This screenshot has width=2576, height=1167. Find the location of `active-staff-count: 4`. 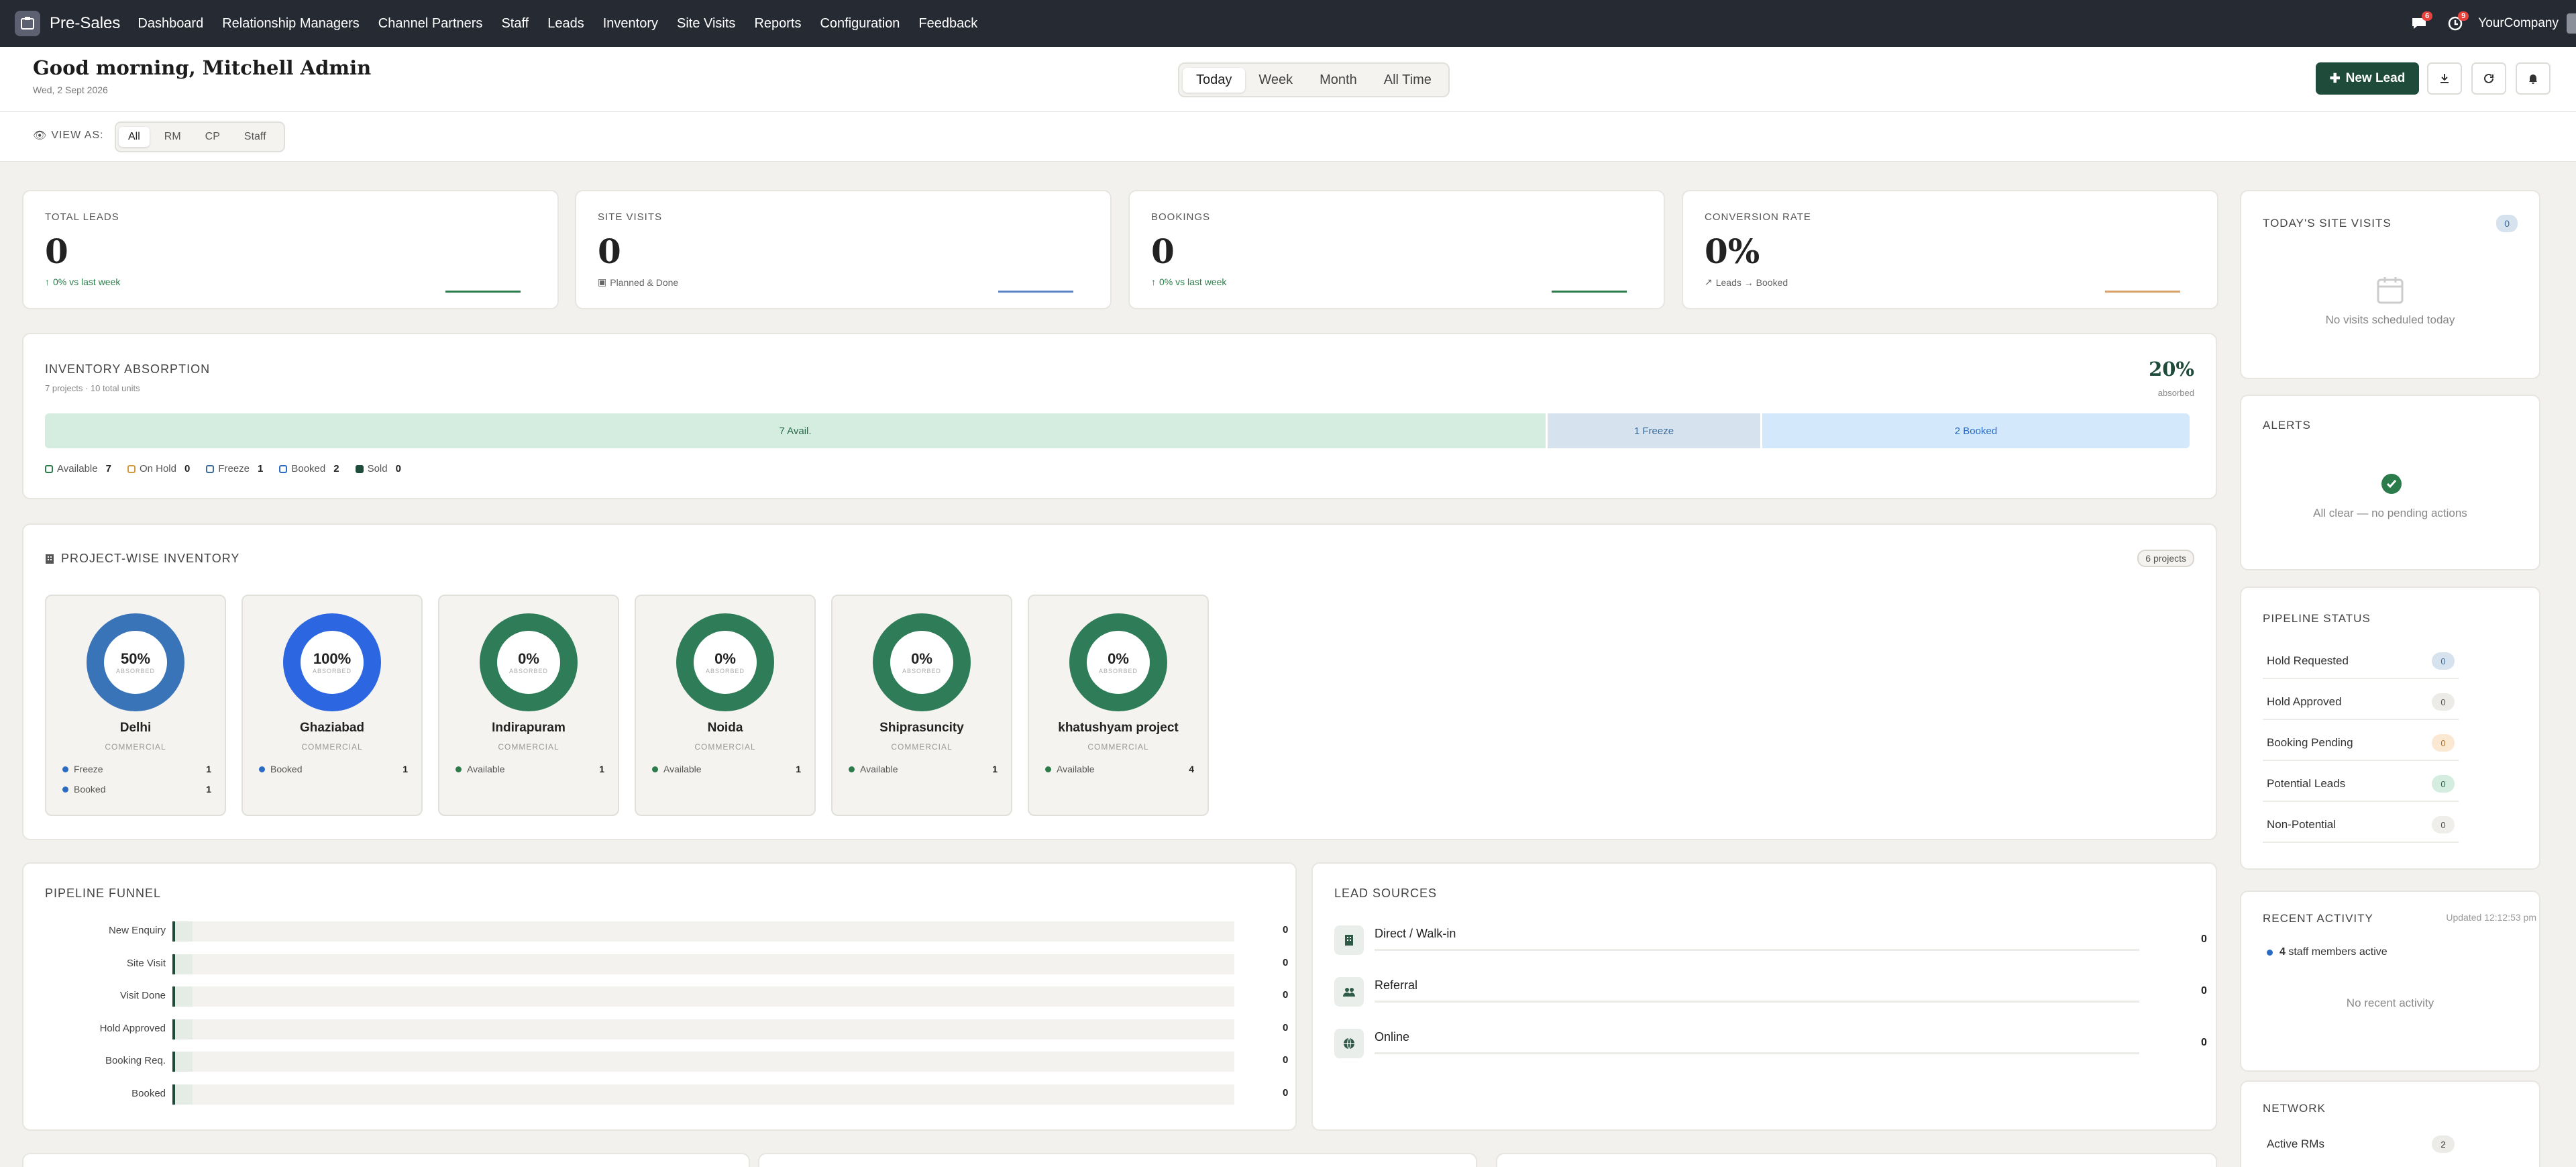

active-staff-count: 4 is located at coordinates (2282, 952).